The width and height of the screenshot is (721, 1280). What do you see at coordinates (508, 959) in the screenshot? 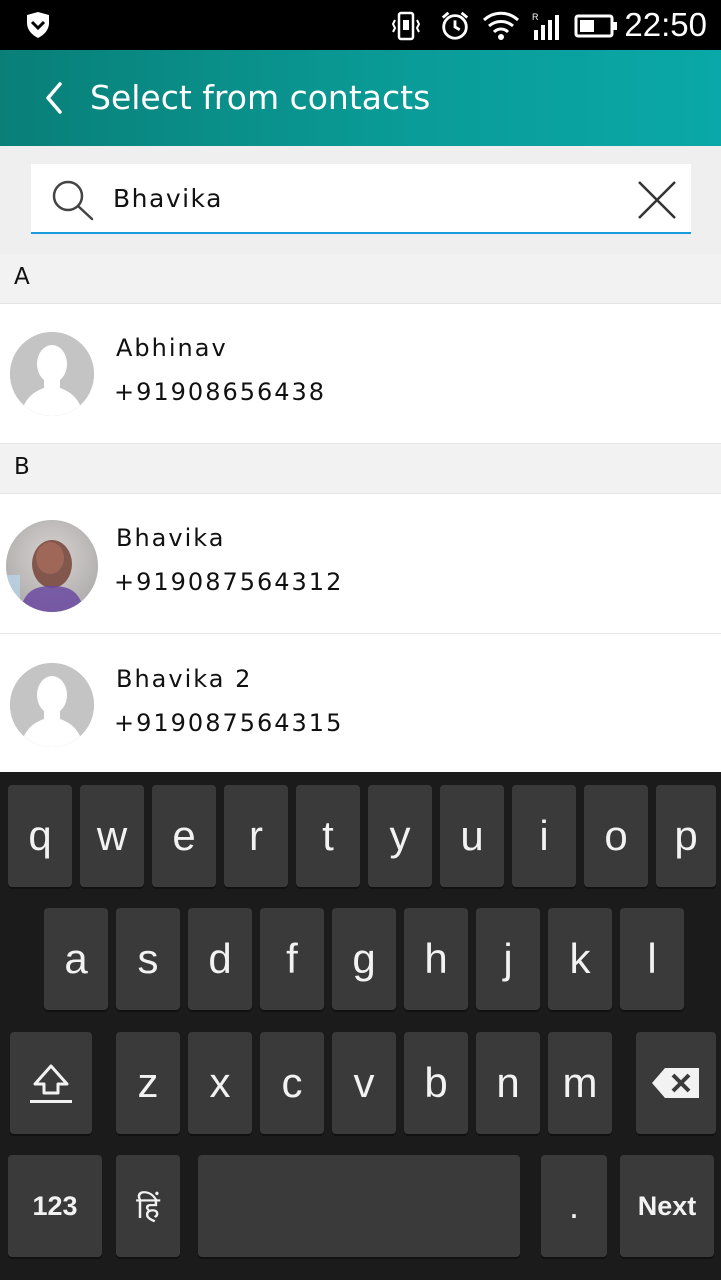
I see `key-j: j` at bounding box center [508, 959].